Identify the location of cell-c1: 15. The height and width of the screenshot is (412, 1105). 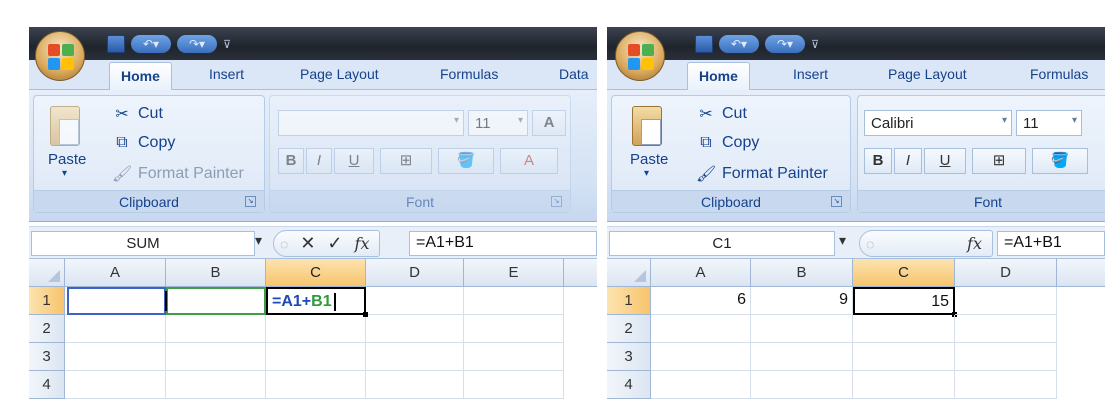
(904, 301).